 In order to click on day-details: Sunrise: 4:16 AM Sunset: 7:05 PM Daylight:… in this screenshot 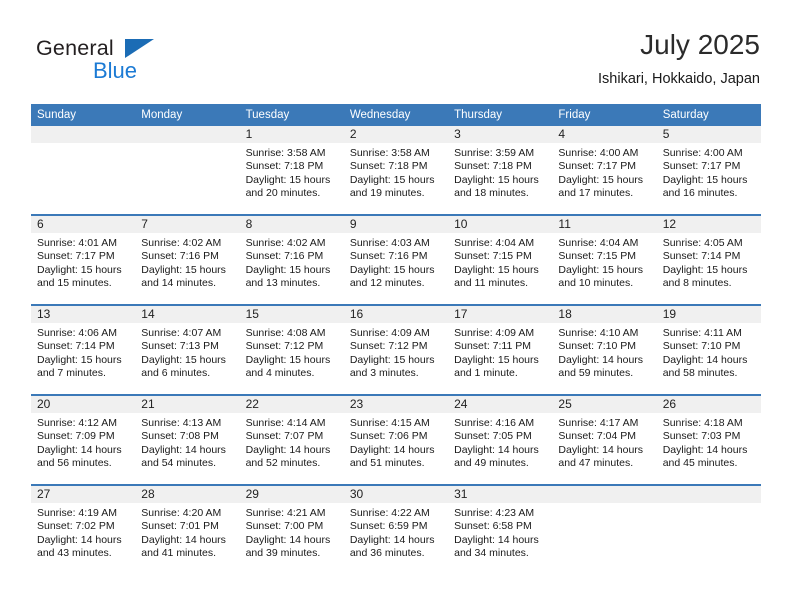, I will do `click(500, 442)`.